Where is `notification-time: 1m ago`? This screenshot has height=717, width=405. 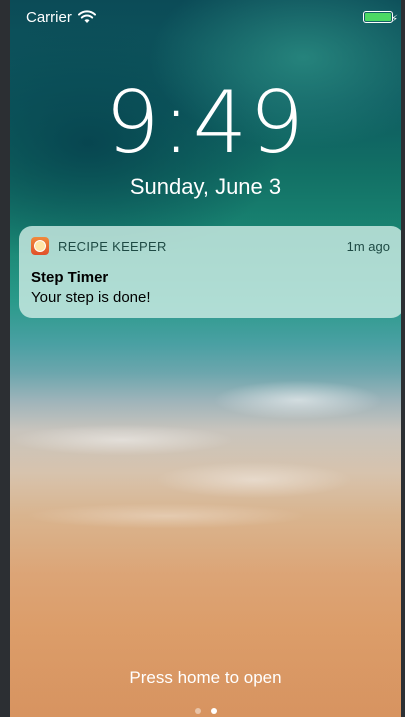
notification-time: 1m ago is located at coordinates (368, 246).